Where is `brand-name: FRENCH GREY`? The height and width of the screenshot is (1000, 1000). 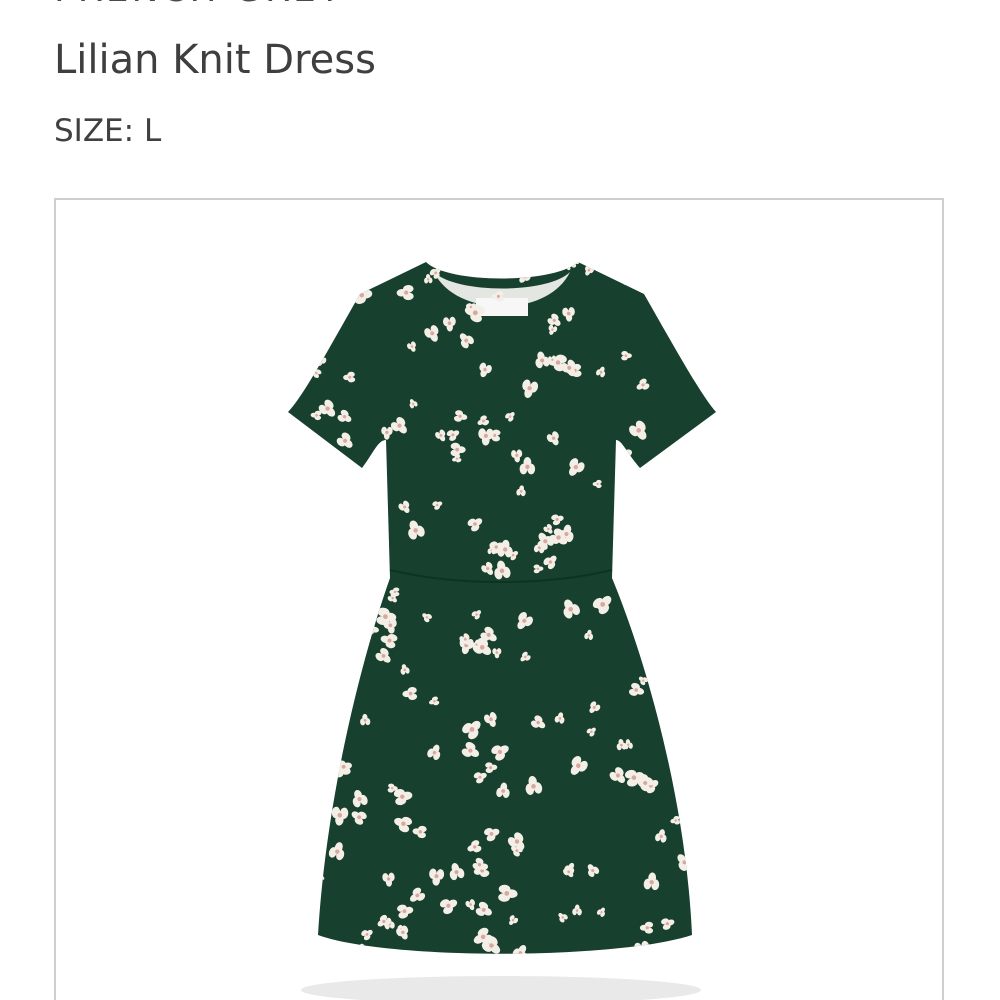 brand-name: FRENCH GREY is located at coordinates (199, 5).